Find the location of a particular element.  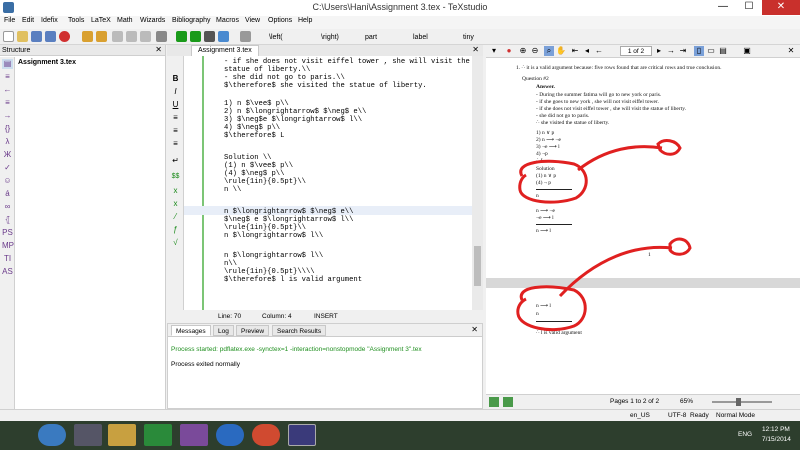

save-icon is located at coordinates (36, 36).